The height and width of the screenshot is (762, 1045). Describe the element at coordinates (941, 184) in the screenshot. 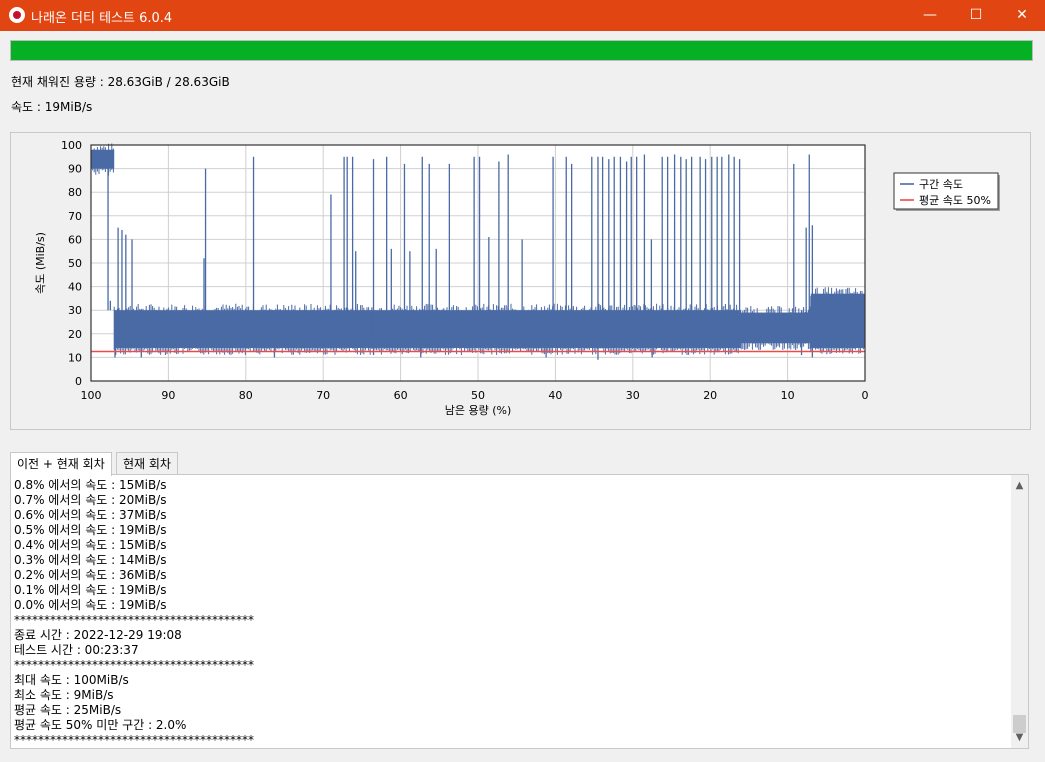

I see `legend-entry: 구간 속도` at that location.